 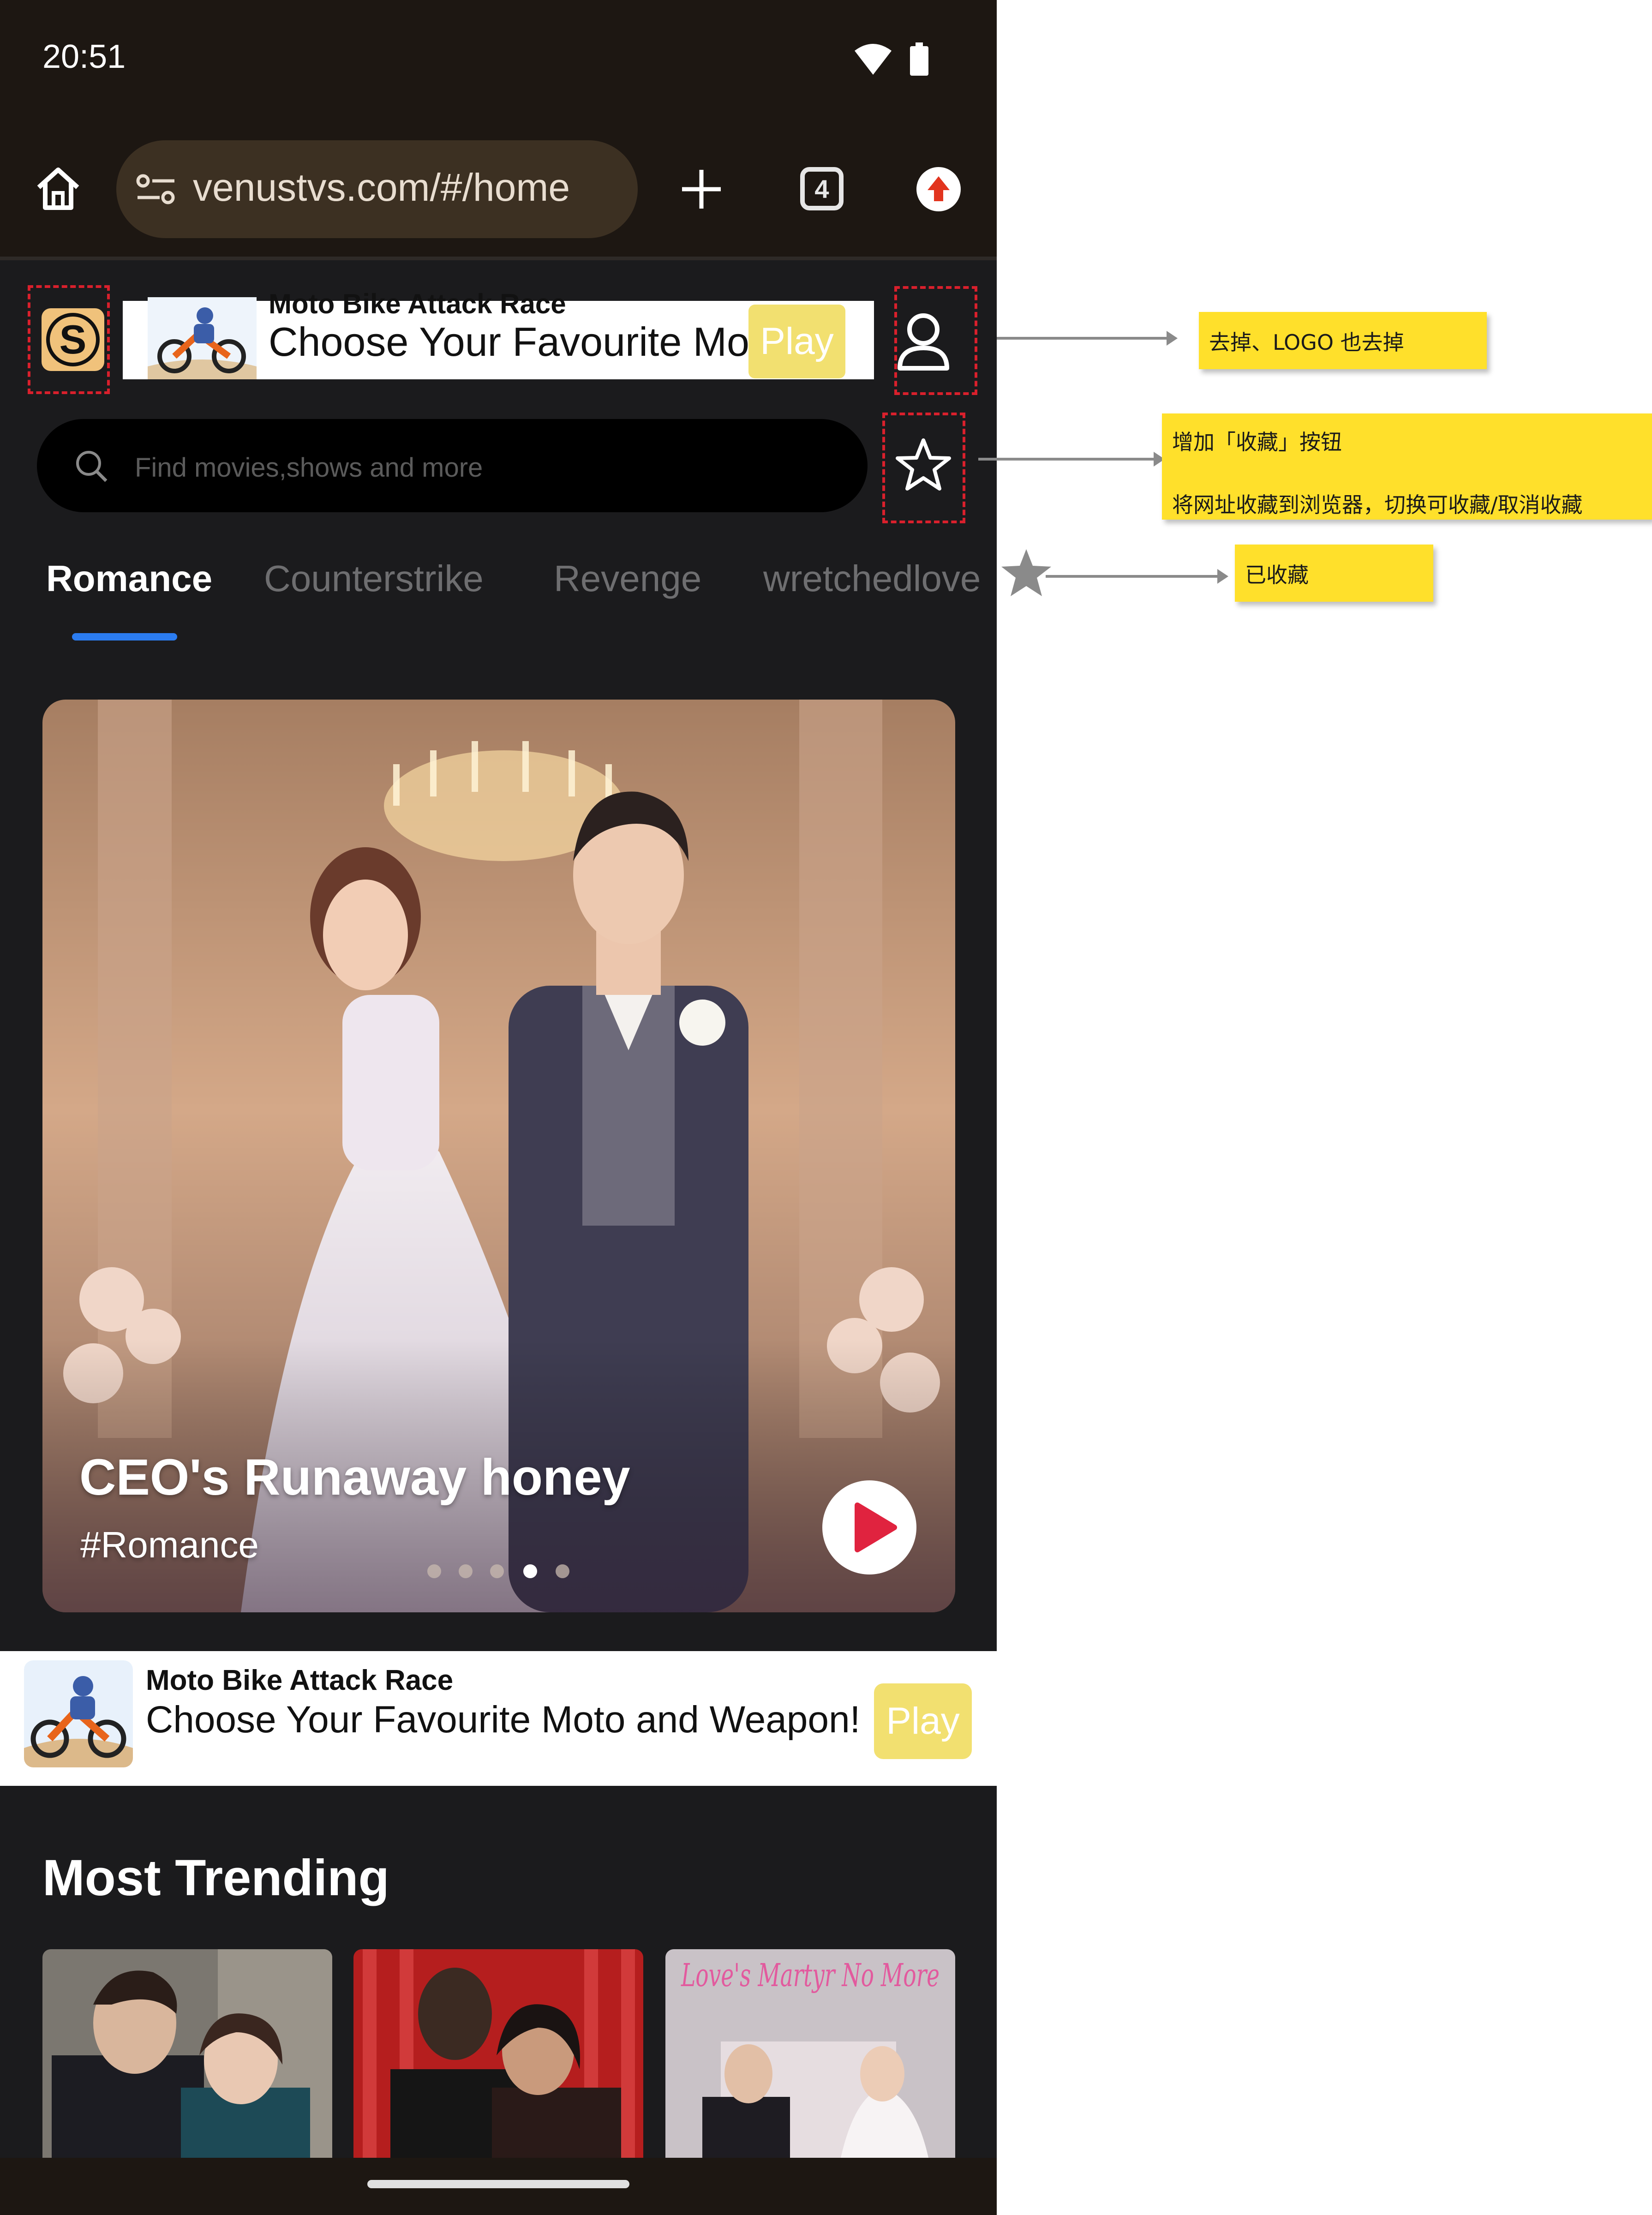 What do you see at coordinates (1306, 343) in the screenshot?
I see `annotation-text: 去掉、LOGO 也去掉` at bounding box center [1306, 343].